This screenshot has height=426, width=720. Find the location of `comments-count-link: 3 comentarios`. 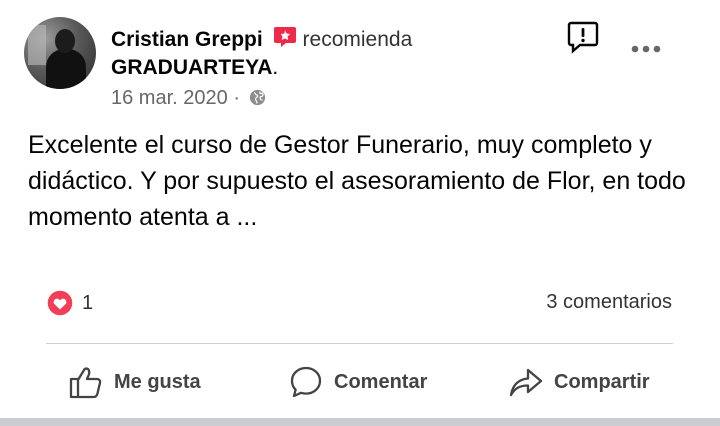

comments-count-link: 3 comentarios is located at coordinates (609, 302).